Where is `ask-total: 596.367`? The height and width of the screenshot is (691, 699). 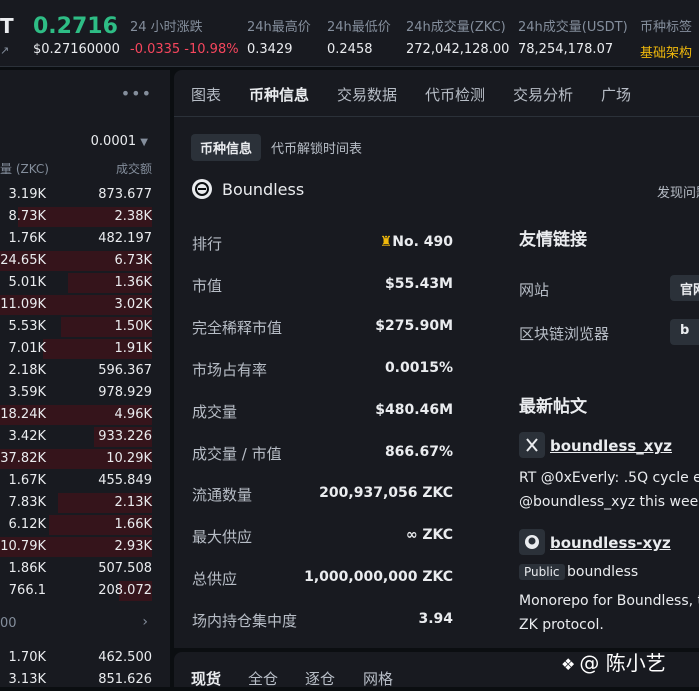
ask-total: 596.367 is located at coordinates (125, 370).